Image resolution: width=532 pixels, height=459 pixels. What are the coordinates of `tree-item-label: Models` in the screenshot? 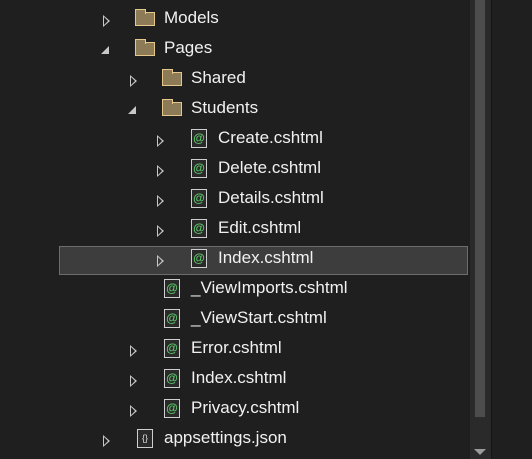 It's located at (191, 17).